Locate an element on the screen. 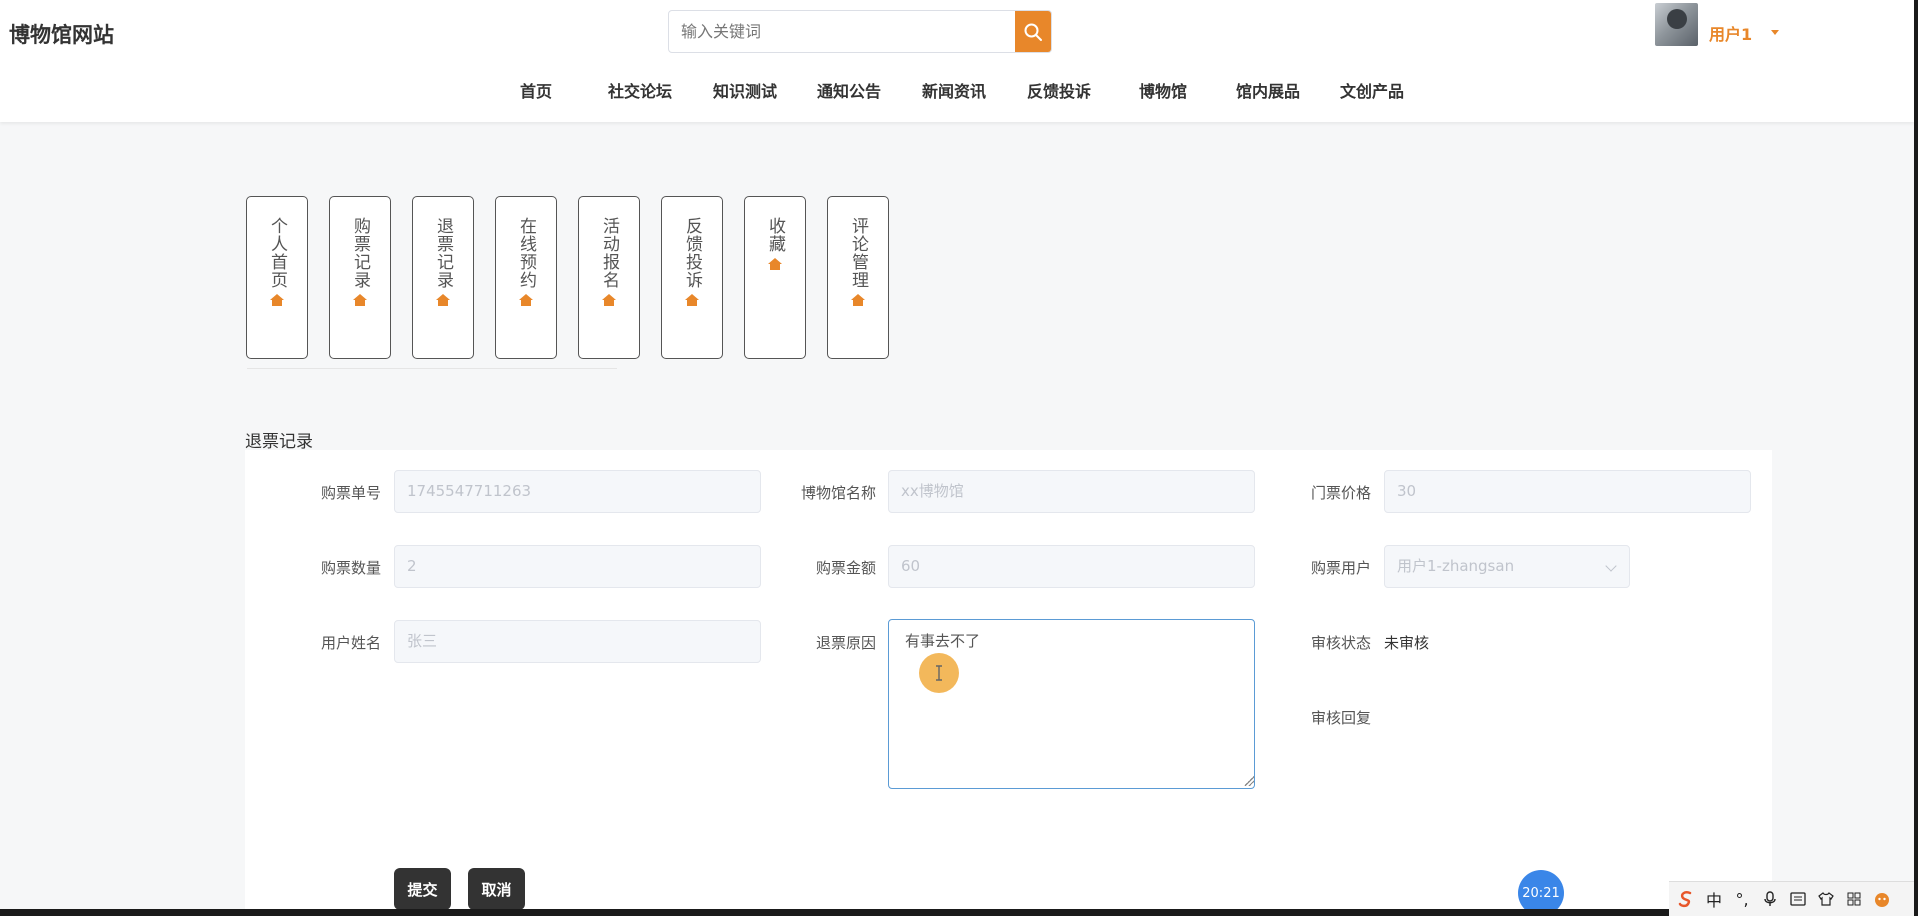 Image resolution: width=1918 pixels, height=916 pixels. museum-field: xx博物馆 is located at coordinates (1071, 491).